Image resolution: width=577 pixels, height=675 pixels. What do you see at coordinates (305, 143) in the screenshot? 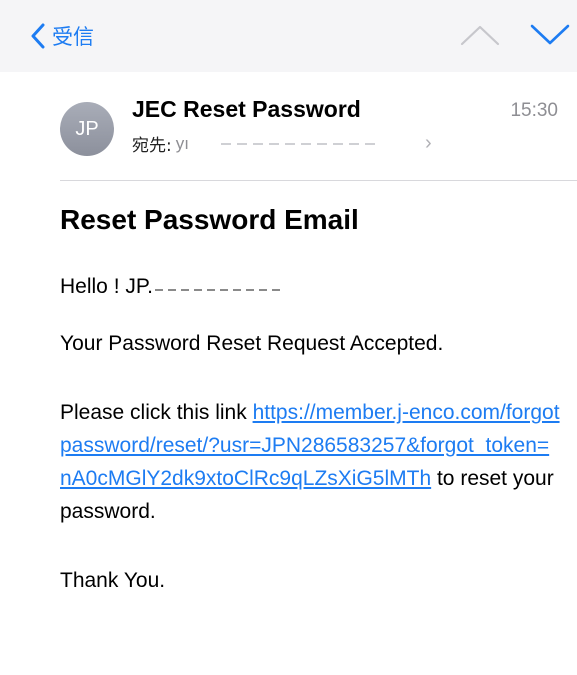
I see `redacted-address` at bounding box center [305, 143].